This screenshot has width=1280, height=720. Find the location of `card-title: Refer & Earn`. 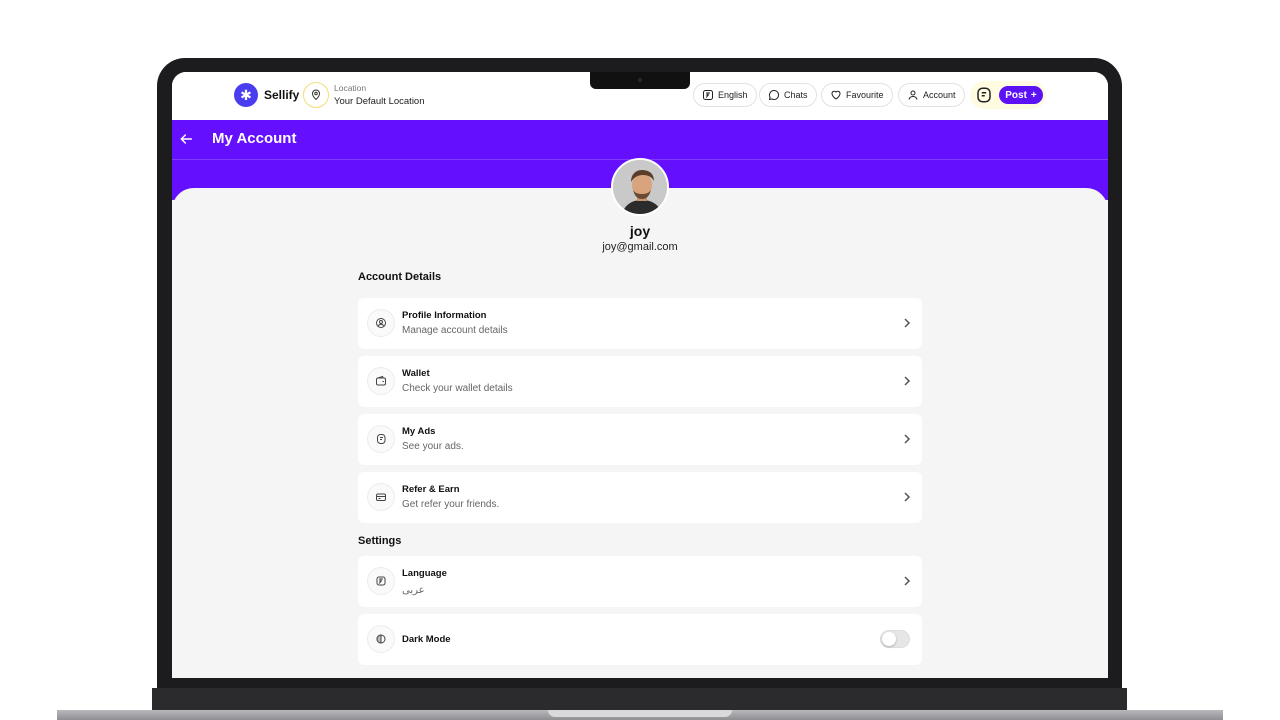

card-title: Refer & Earn is located at coordinates (431, 489).